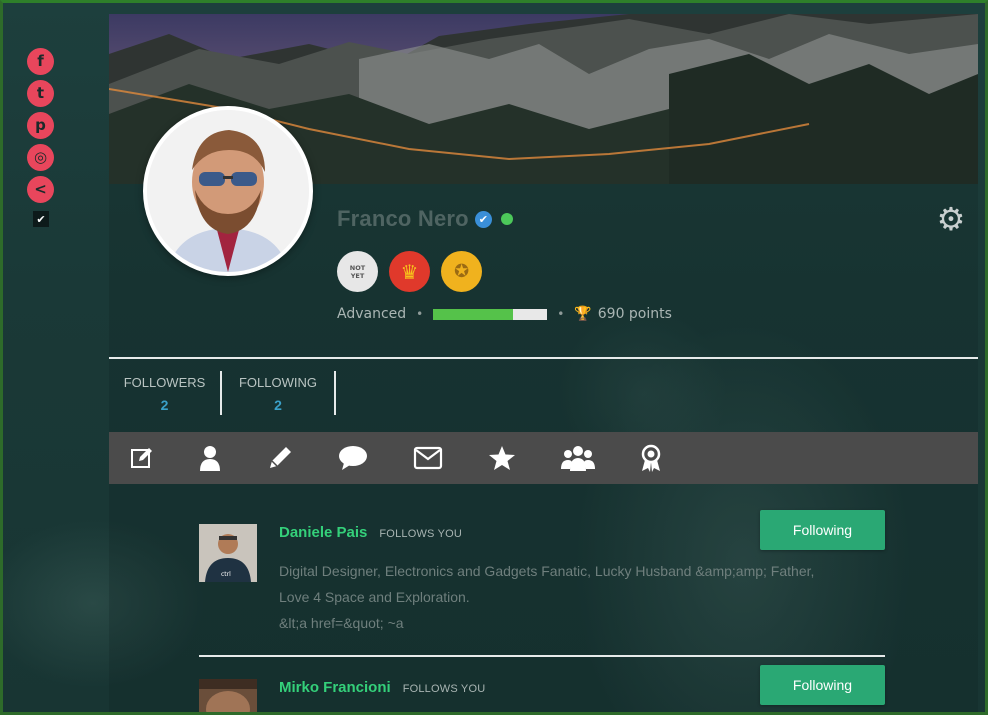 This screenshot has width=988, height=715. I want to click on level-row: Advanced • • 🏆 690 points, so click(504, 314).